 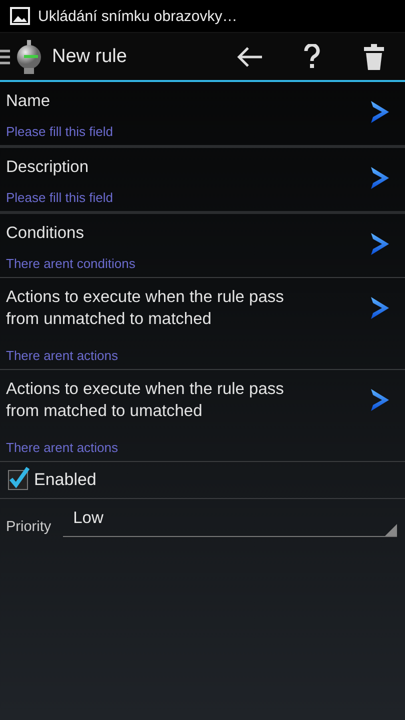 I want to click on rule-field-row: Actions to execute when the rule pass from matched to umatched There arent actions, so click(x=202, y=416).